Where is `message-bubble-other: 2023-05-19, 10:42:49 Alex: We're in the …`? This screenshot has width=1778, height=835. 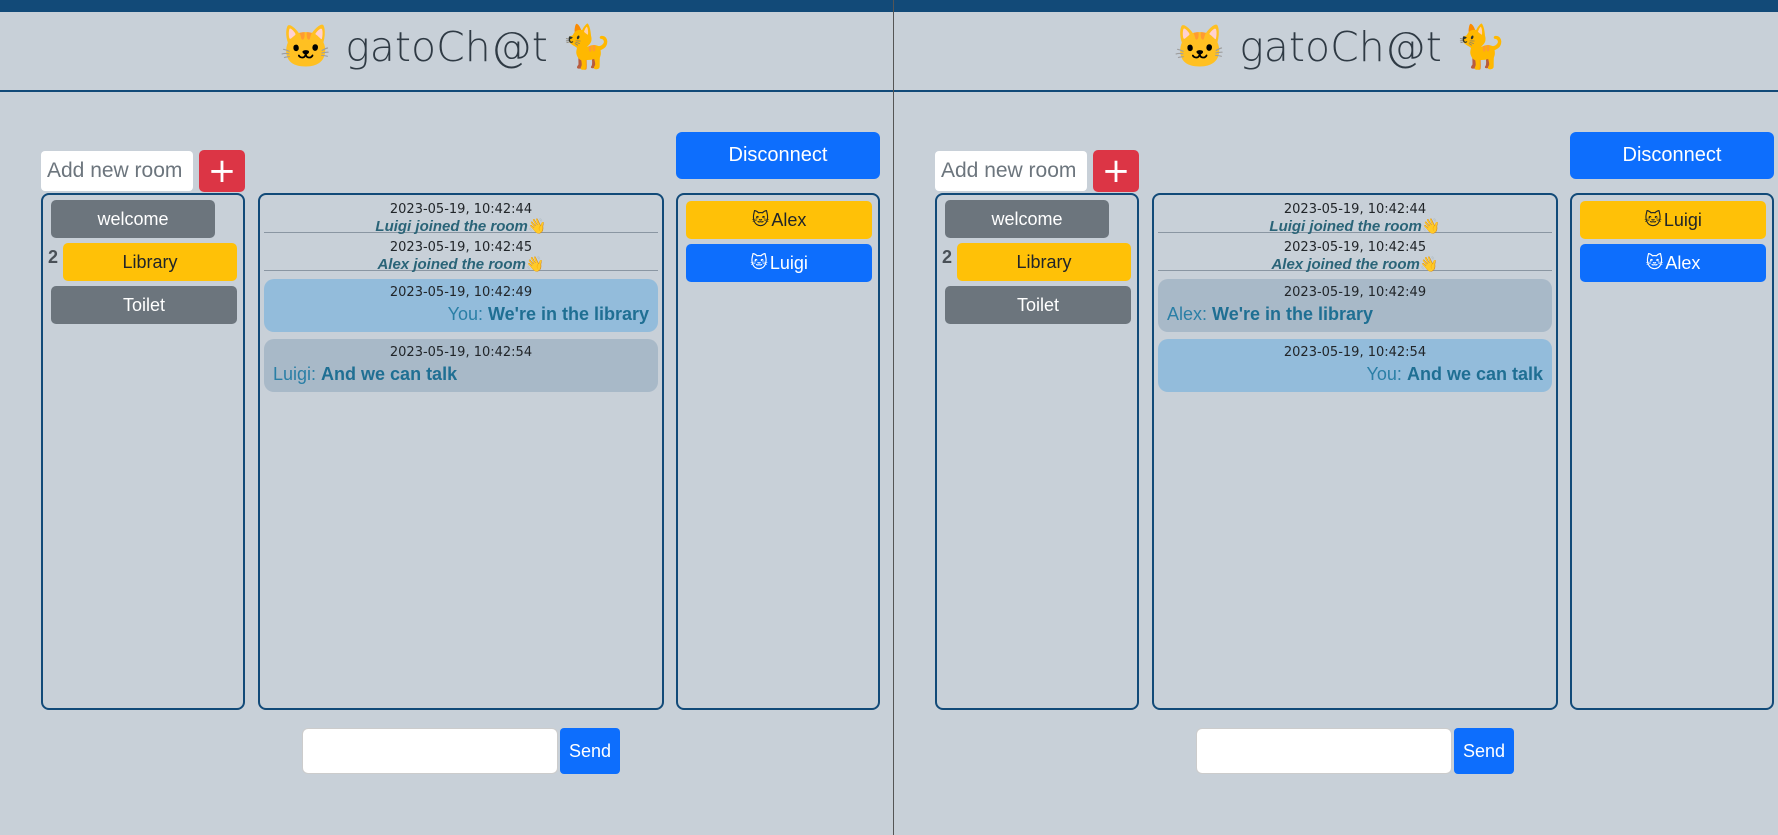
message-bubble-other: 2023-05-19, 10:42:49 Alex: We're in the … is located at coordinates (1355, 305).